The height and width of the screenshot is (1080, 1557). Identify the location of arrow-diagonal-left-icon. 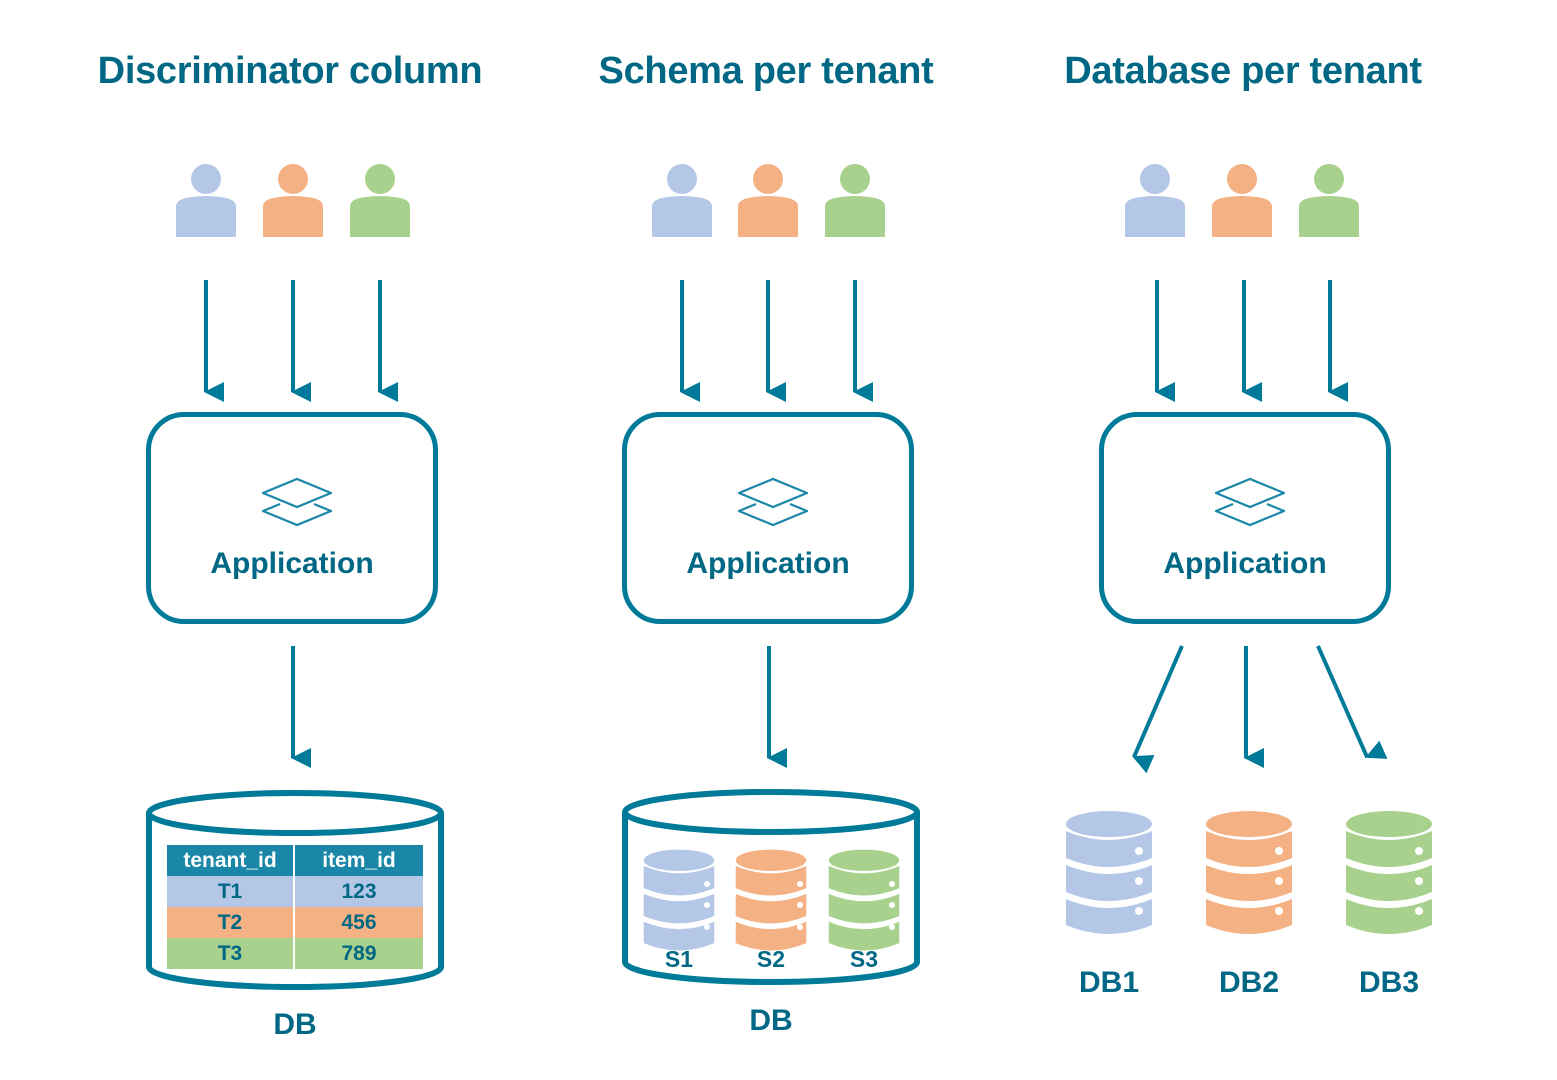
(1158, 709).